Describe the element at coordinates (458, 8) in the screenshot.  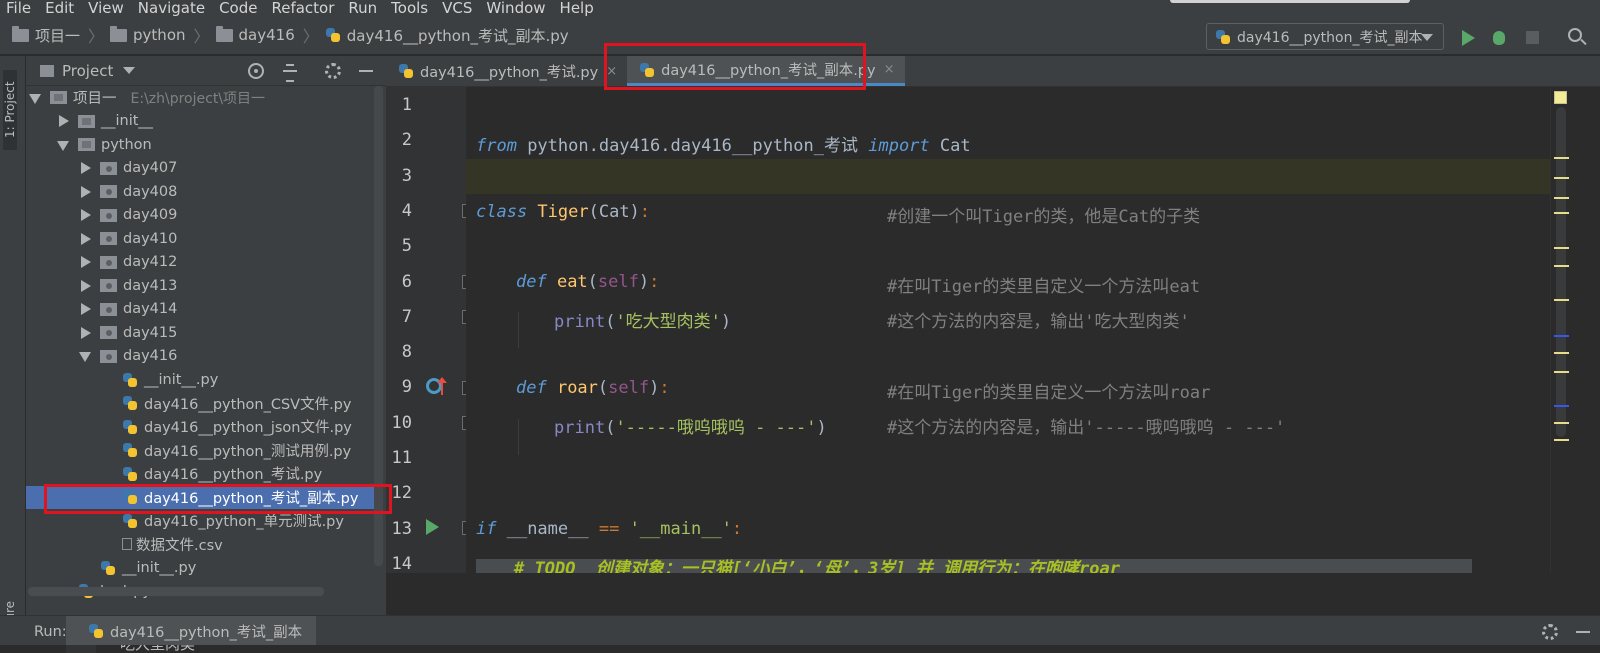
I see `menu-vcs: VCS` at that location.